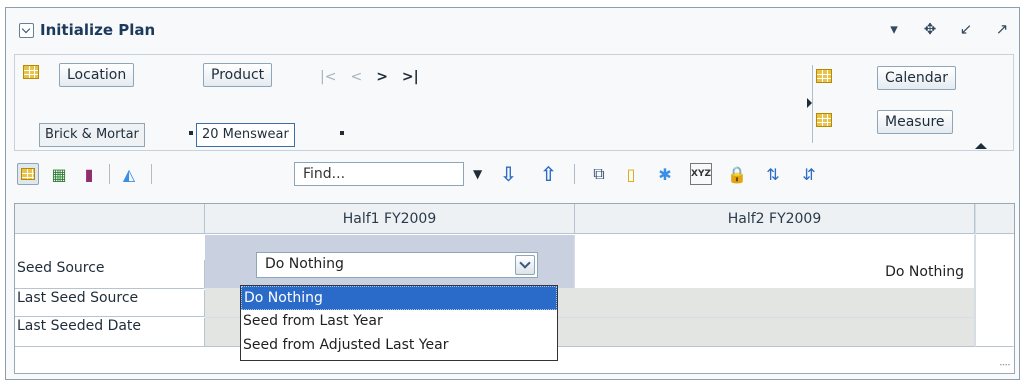 This screenshot has width=1029, height=387. I want to click on maximize-icon: ↗, so click(1002, 29).